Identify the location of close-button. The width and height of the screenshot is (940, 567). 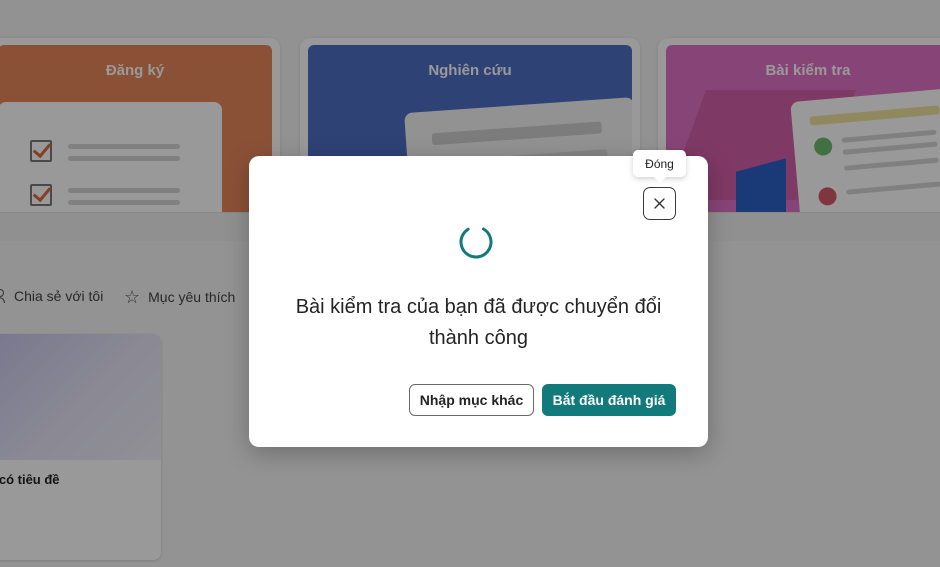
(659, 203).